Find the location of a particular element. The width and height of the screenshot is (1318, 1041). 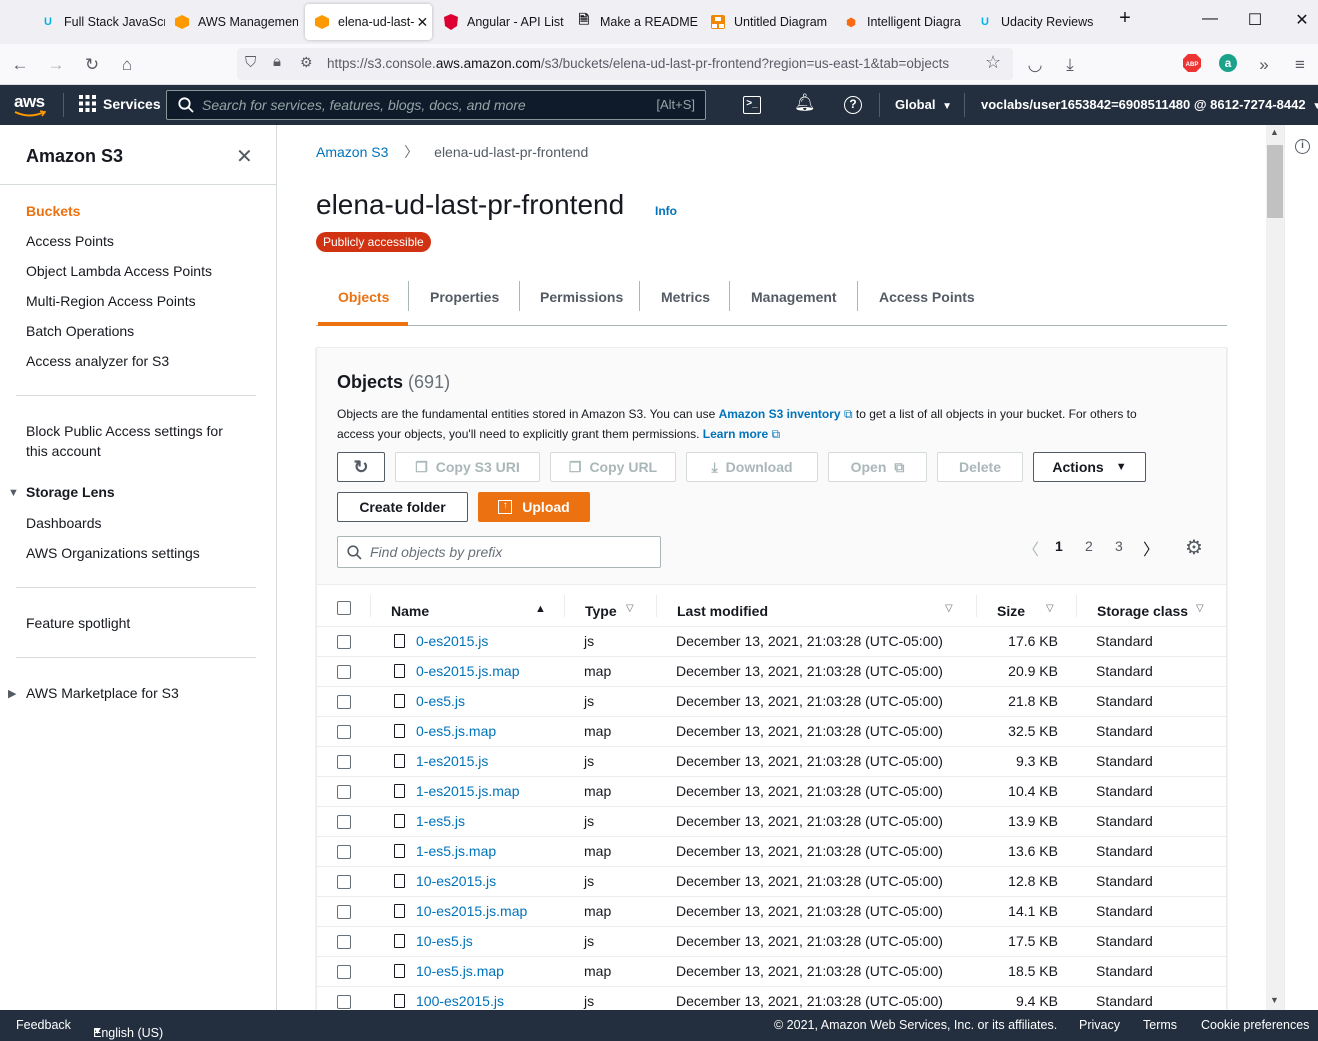

cookie-preferences-link: Cookie preferences is located at coordinates (1255, 1025).